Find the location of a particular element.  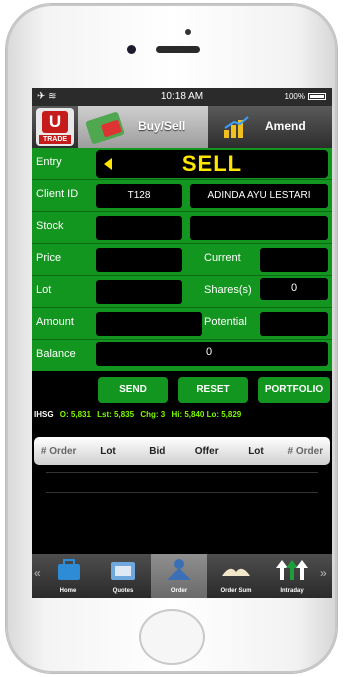

bottom-nav: « Home Quotes Order Order Sum Intraday » is located at coordinates (182, 576).